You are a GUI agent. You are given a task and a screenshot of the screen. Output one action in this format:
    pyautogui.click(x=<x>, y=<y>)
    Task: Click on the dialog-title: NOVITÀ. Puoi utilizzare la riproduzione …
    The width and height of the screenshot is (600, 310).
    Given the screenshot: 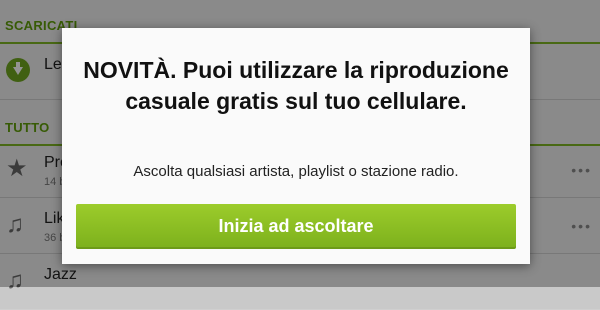 What is the action you would take?
    pyautogui.click(x=296, y=85)
    